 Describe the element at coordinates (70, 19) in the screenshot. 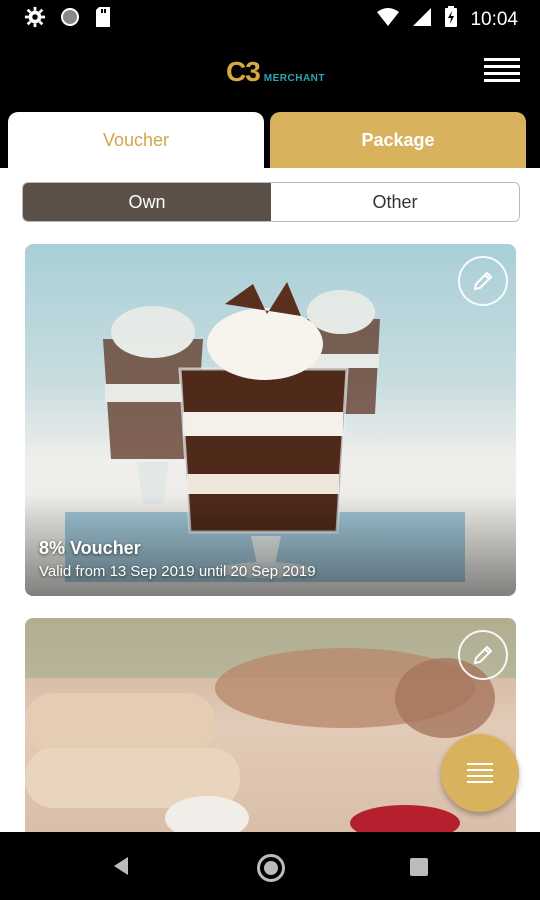

I see `circle-icon` at that location.